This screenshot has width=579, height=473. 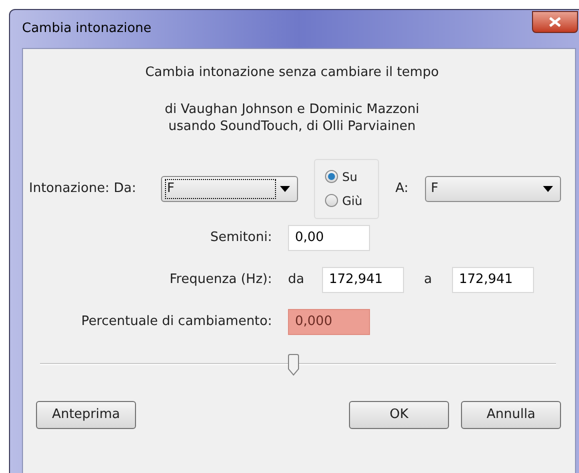 What do you see at coordinates (493, 279) in the screenshot?
I see `frequency-to-field: 172,941` at bounding box center [493, 279].